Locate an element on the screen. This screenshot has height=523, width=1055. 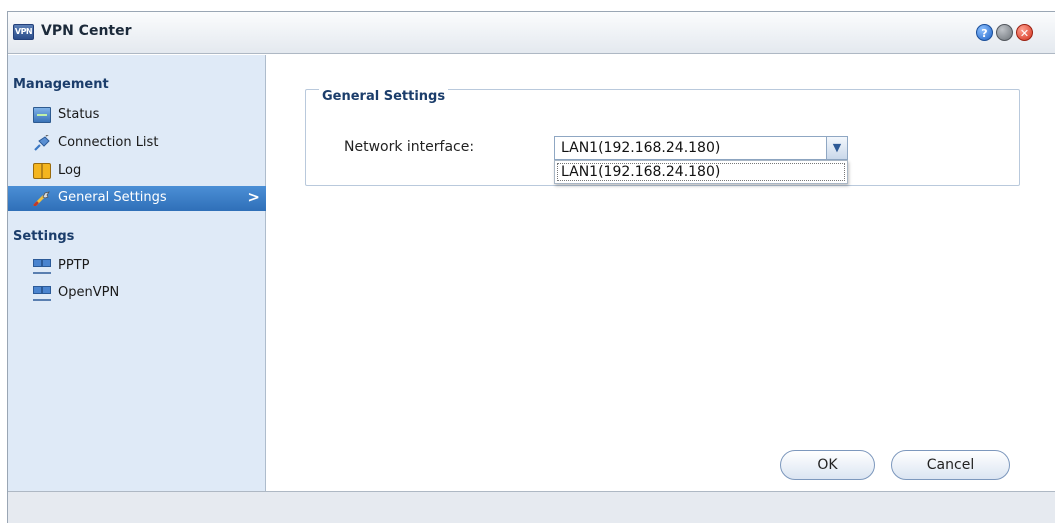
status-footer is located at coordinates (531, 507).